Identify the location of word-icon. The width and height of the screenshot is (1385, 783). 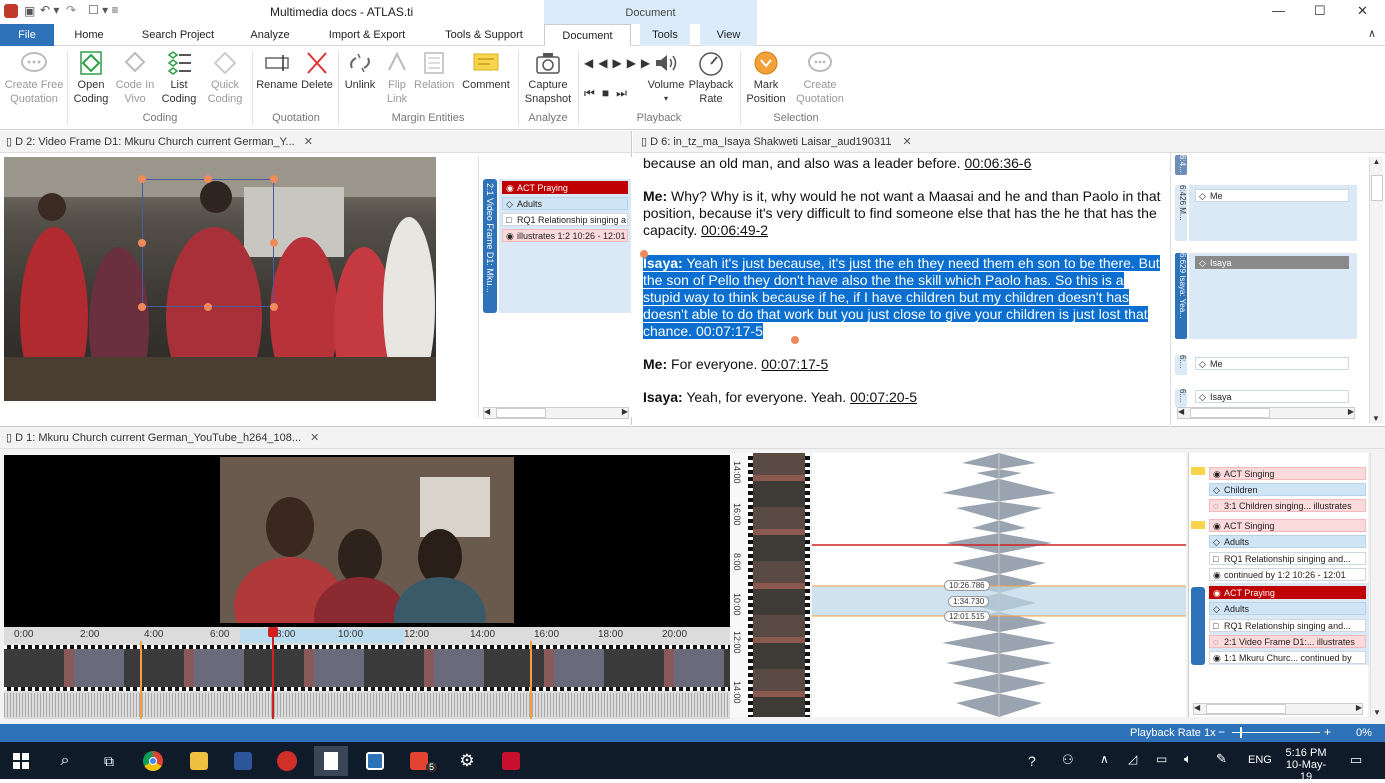
(243, 761).